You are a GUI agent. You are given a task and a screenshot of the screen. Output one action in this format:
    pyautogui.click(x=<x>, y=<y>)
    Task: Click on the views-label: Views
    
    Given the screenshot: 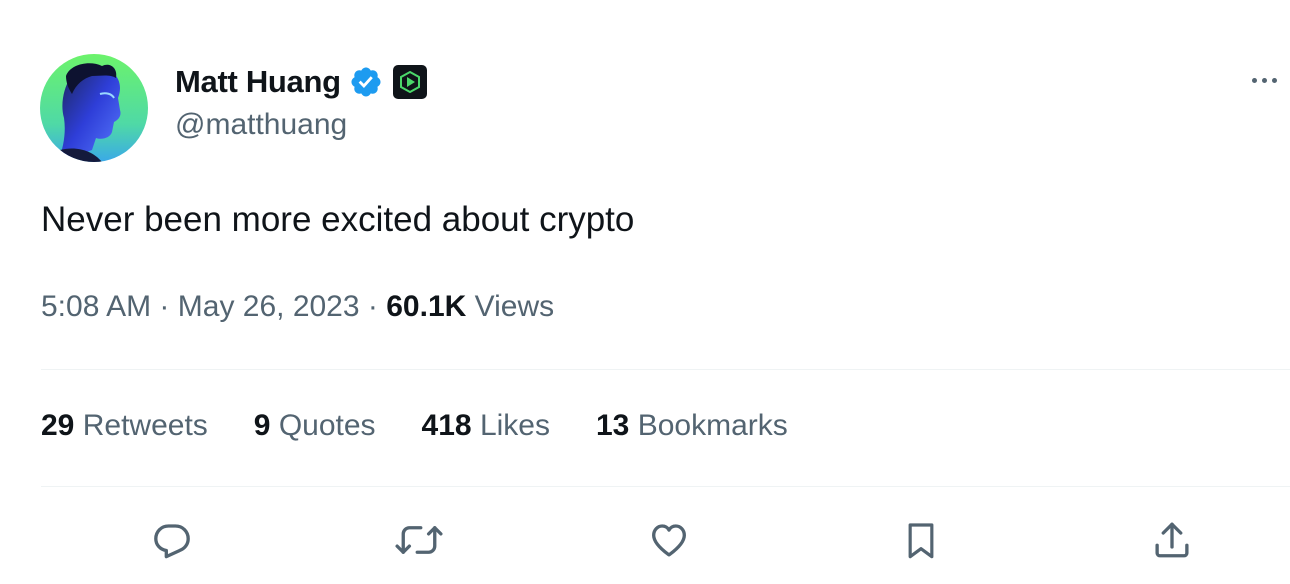 What is the action you would take?
    pyautogui.click(x=514, y=306)
    